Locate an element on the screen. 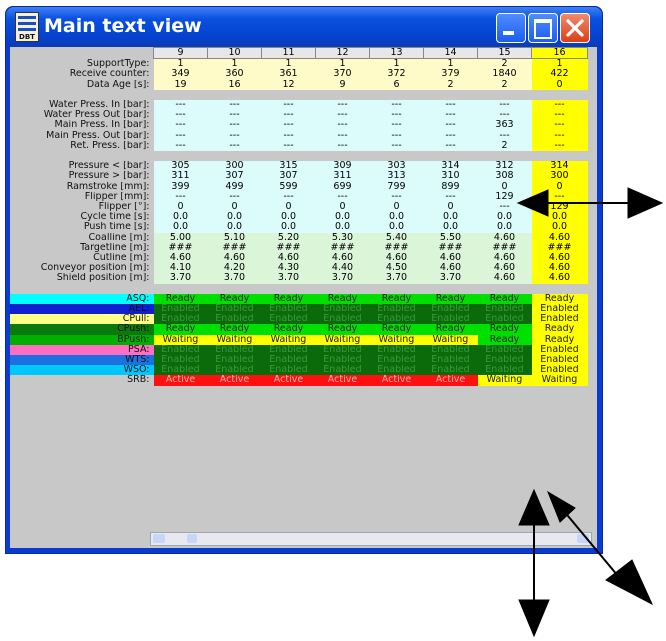 This screenshot has width=666, height=641. arrow-right-head is located at coordinates (645, 203).